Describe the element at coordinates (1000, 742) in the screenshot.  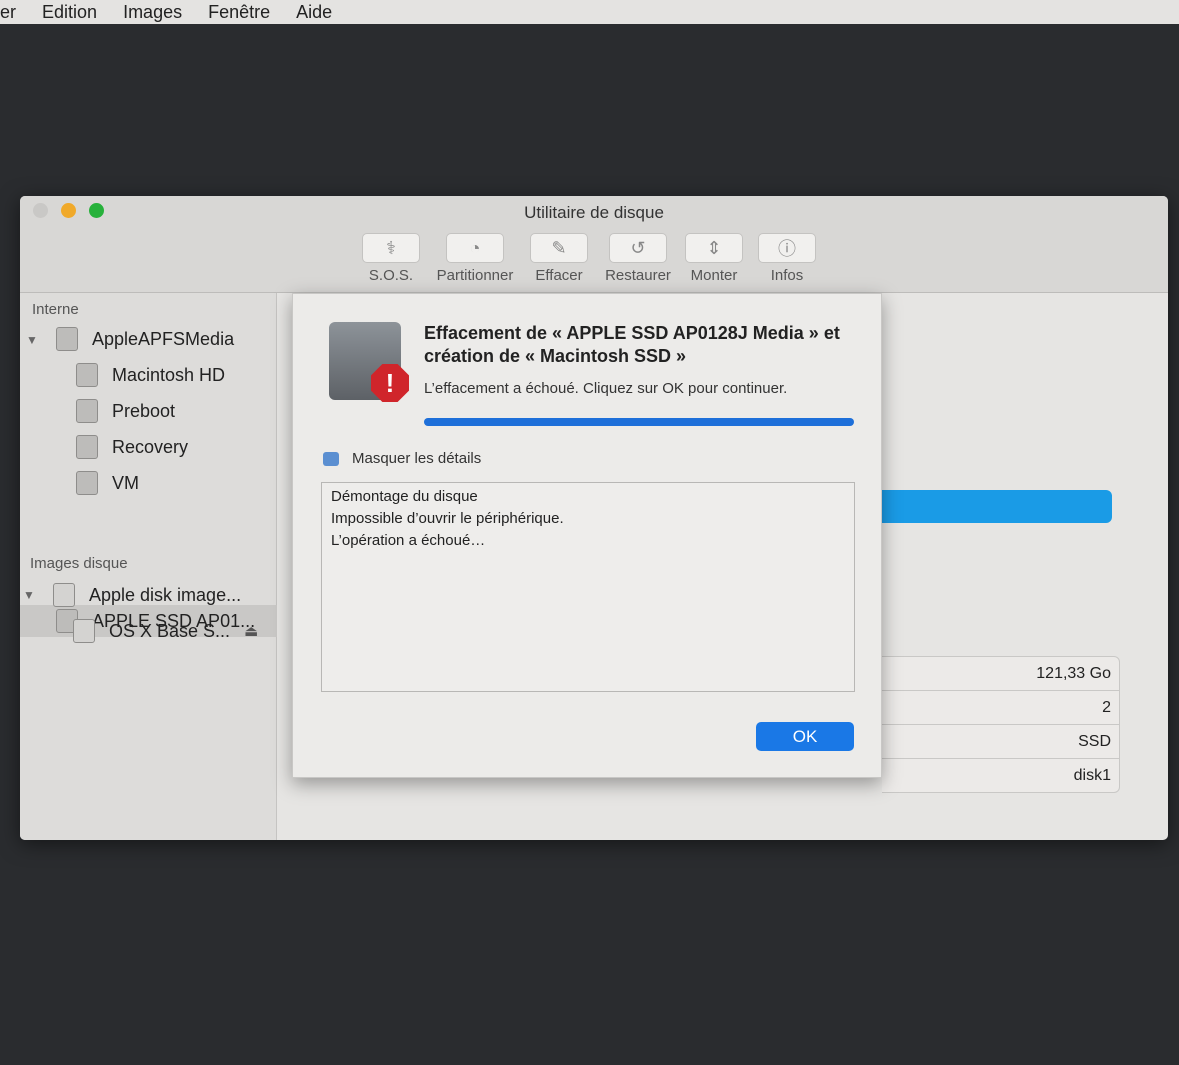
I see `type-value: SSD` at that location.